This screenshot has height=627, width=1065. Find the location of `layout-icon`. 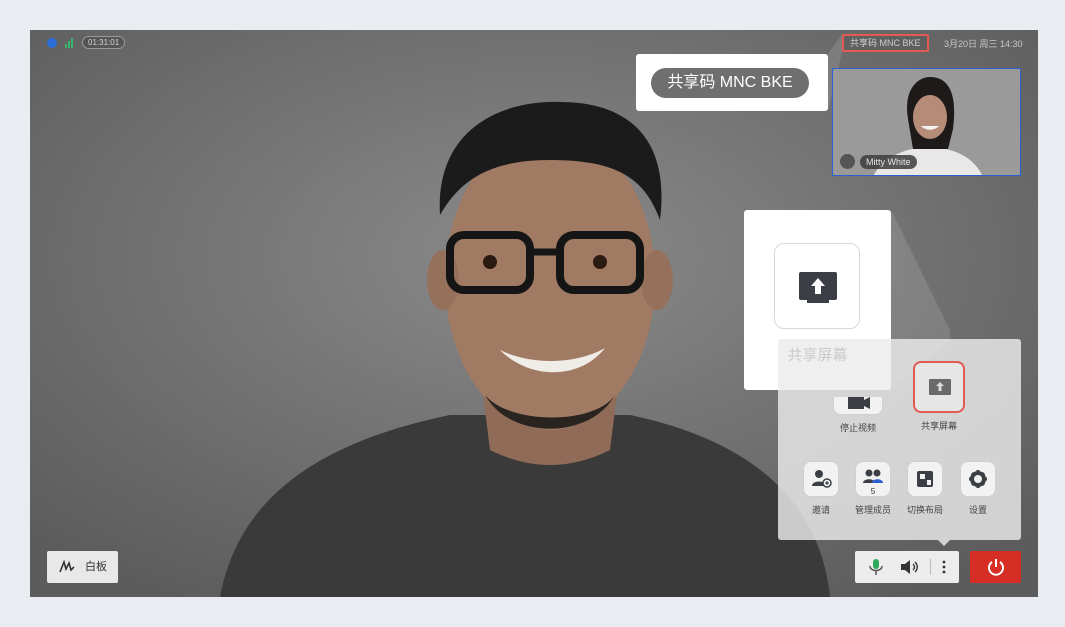

layout-icon is located at coordinates (925, 479).